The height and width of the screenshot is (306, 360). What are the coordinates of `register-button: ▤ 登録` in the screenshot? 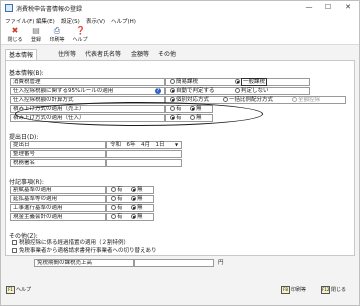 It's located at (36, 35).